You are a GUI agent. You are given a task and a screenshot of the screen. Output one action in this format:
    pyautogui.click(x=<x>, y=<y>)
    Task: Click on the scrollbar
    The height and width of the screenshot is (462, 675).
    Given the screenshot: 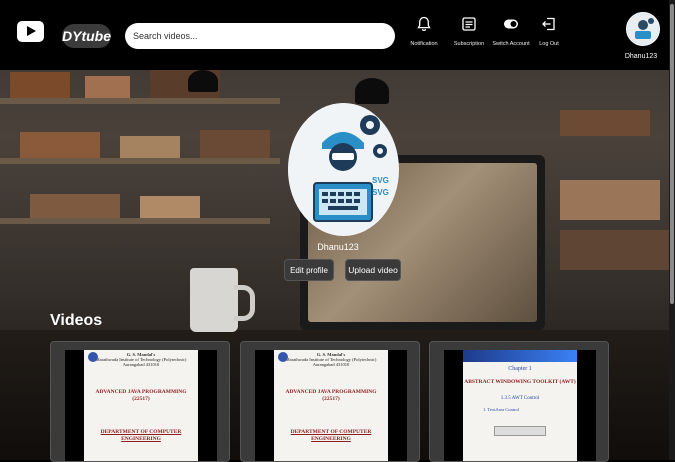 What is the action you would take?
    pyautogui.click(x=672, y=230)
    